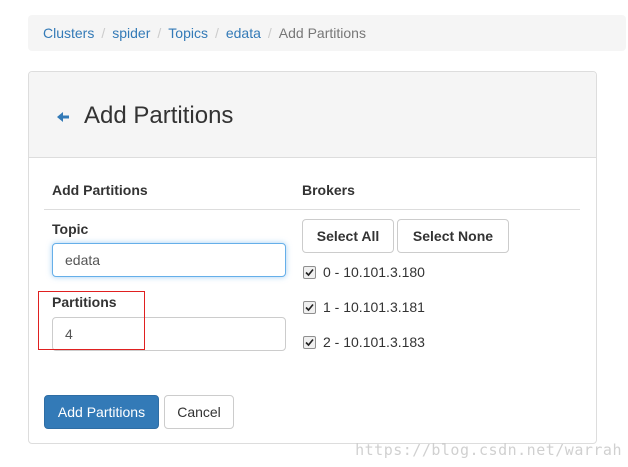  Describe the element at coordinates (159, 115) in the screenshot. I see `page-title: Add Partitions` at that location.